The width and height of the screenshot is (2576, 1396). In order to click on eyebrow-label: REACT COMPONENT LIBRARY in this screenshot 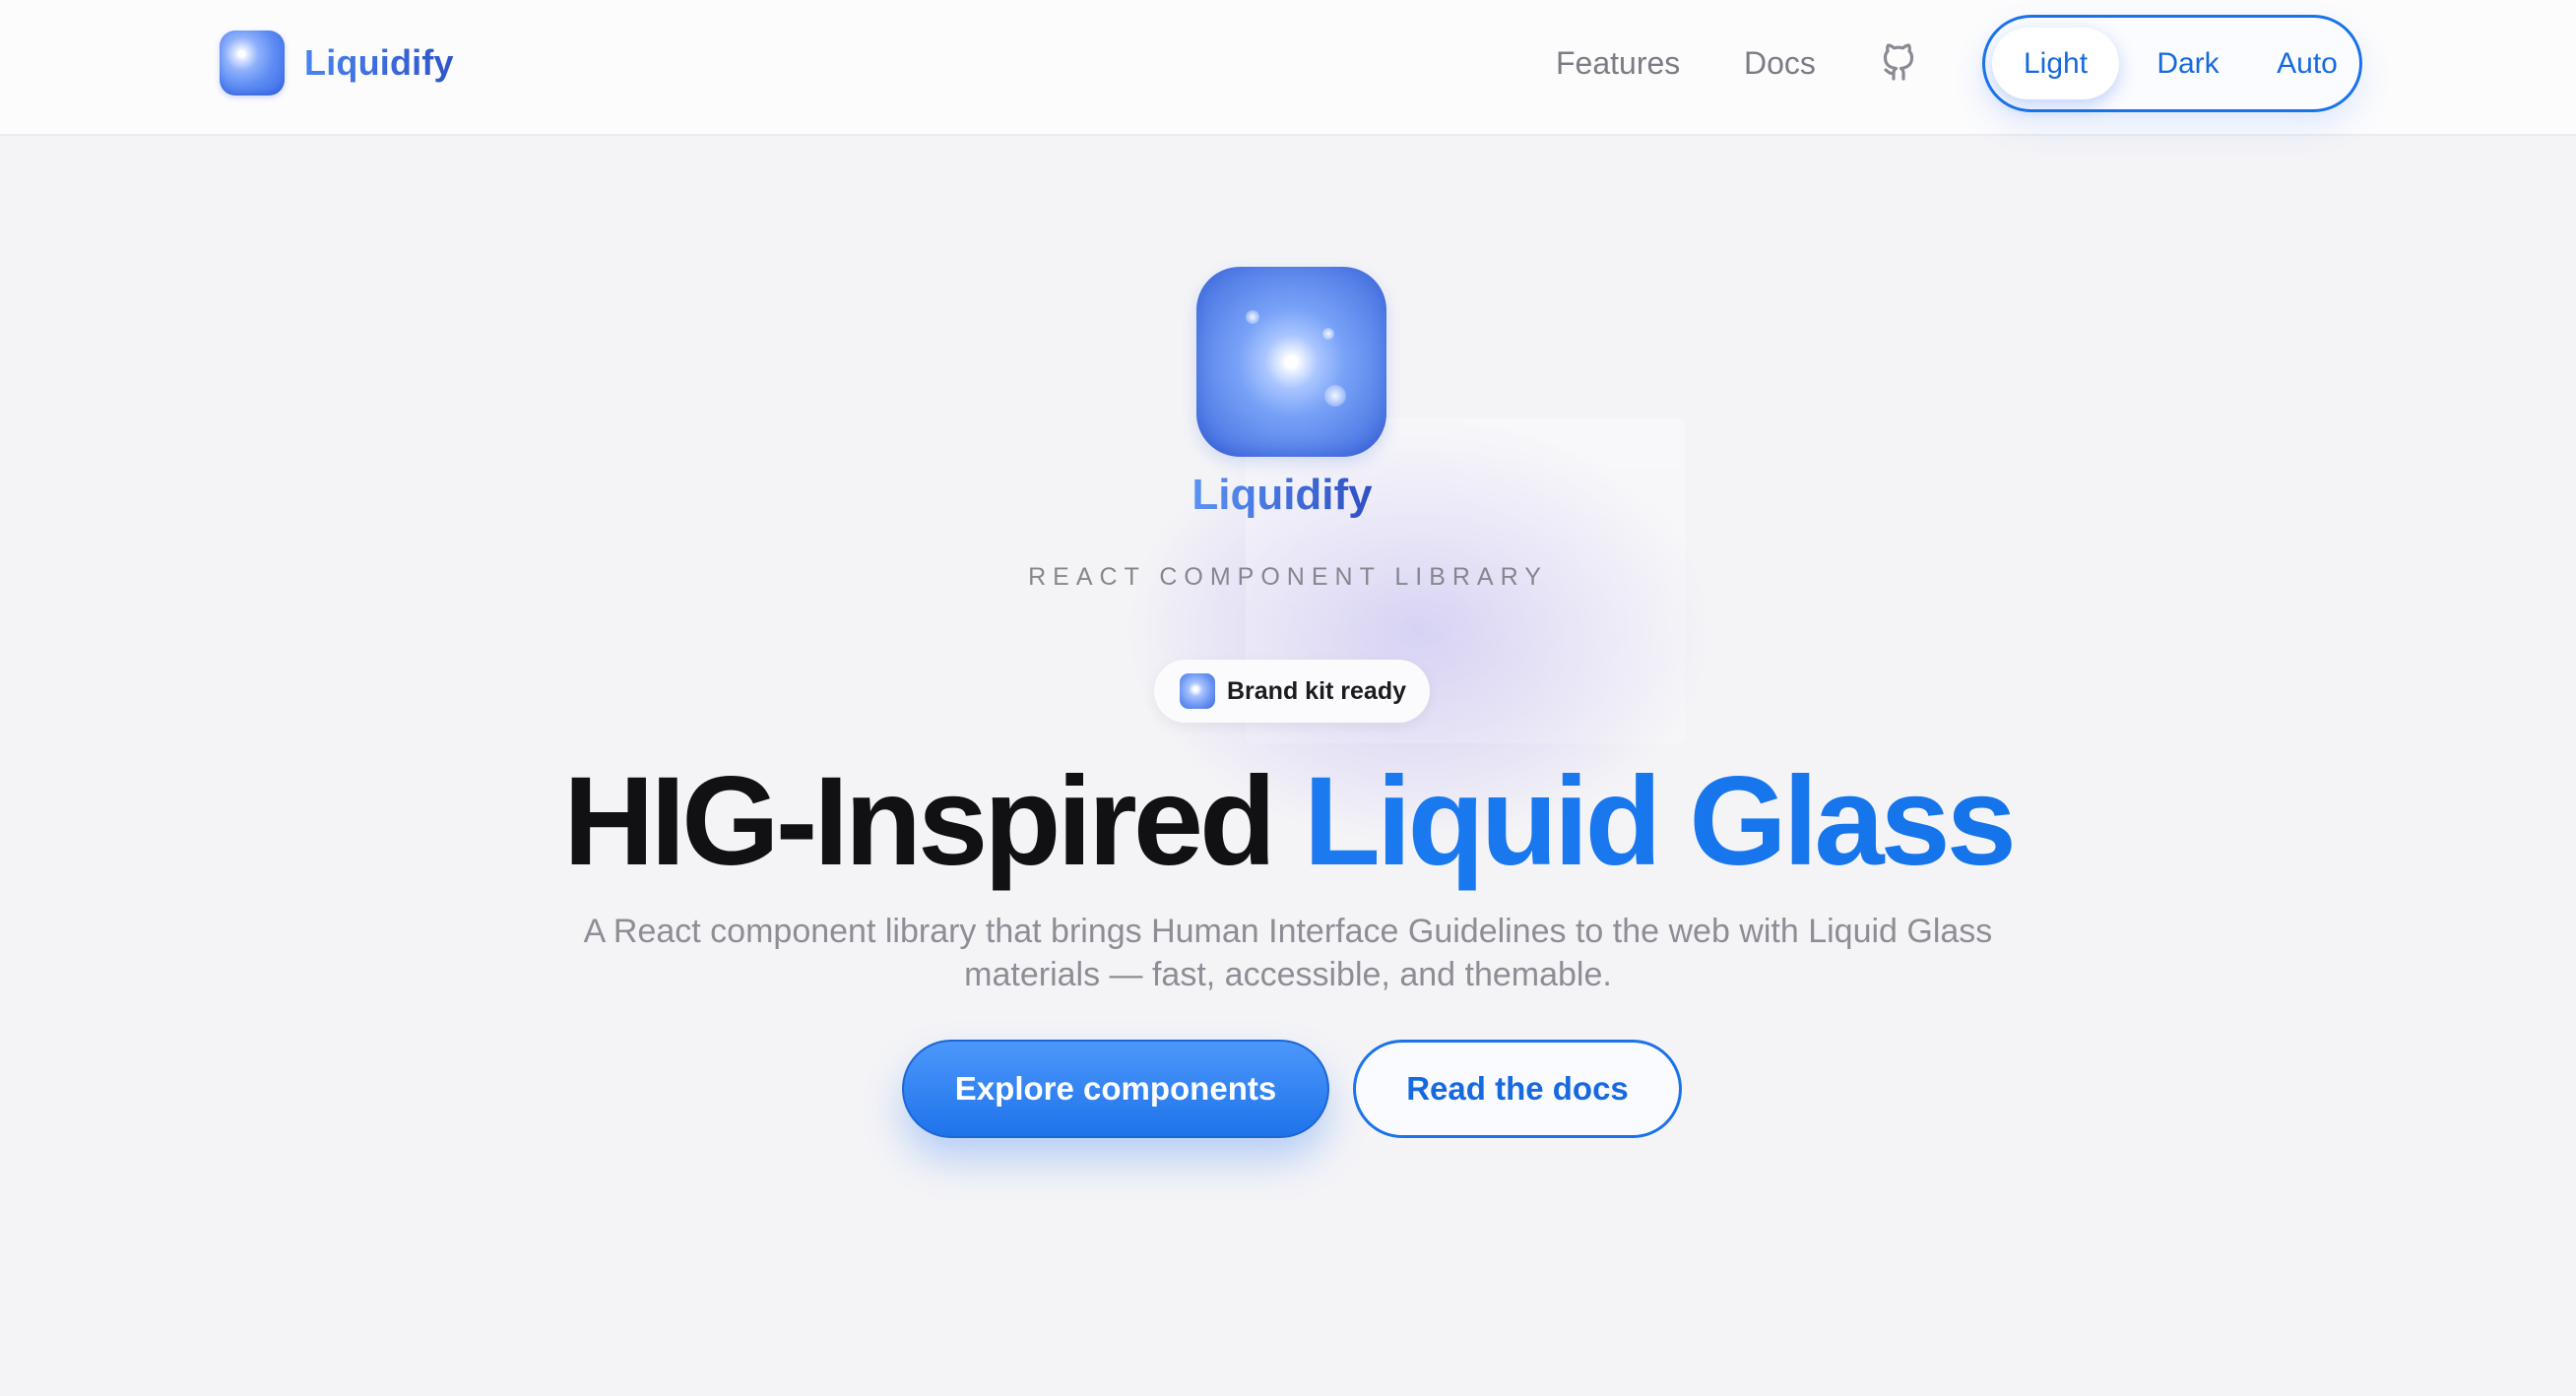, I will do `click(1288, 577)`.